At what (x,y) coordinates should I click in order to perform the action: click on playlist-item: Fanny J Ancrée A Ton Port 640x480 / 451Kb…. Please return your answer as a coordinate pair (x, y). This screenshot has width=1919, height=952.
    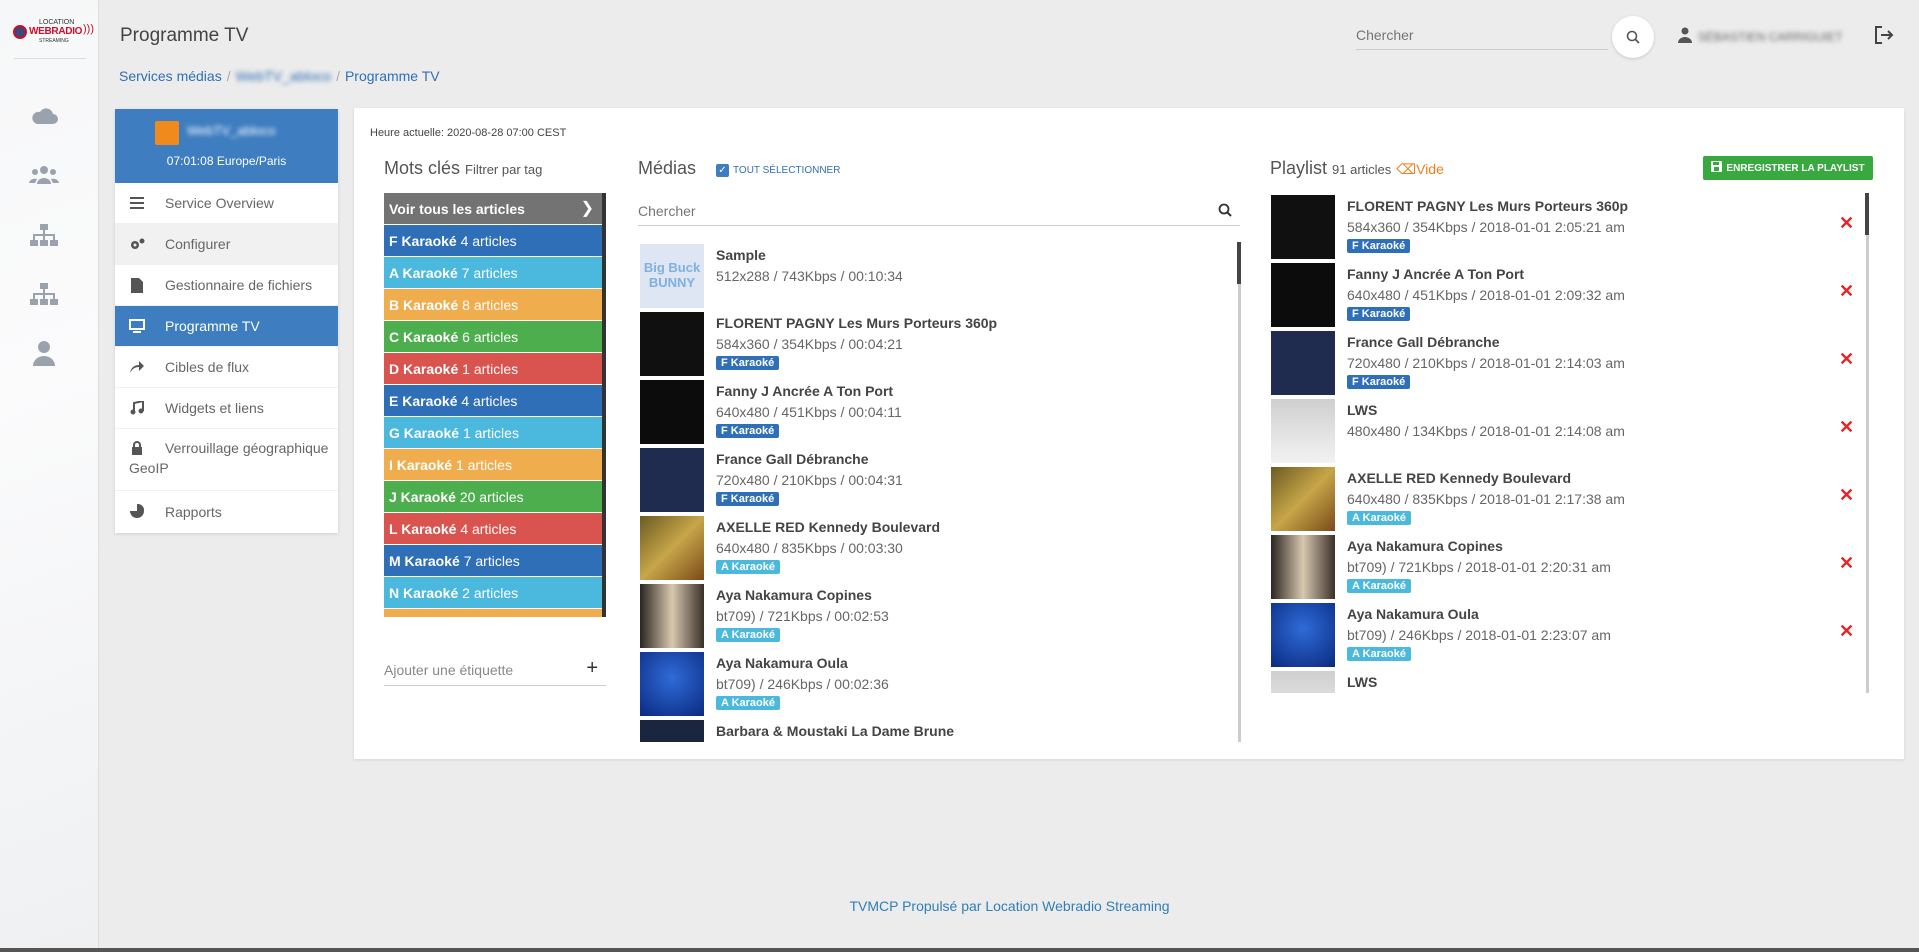
    Looking at the image, I should click on (1564, 295).